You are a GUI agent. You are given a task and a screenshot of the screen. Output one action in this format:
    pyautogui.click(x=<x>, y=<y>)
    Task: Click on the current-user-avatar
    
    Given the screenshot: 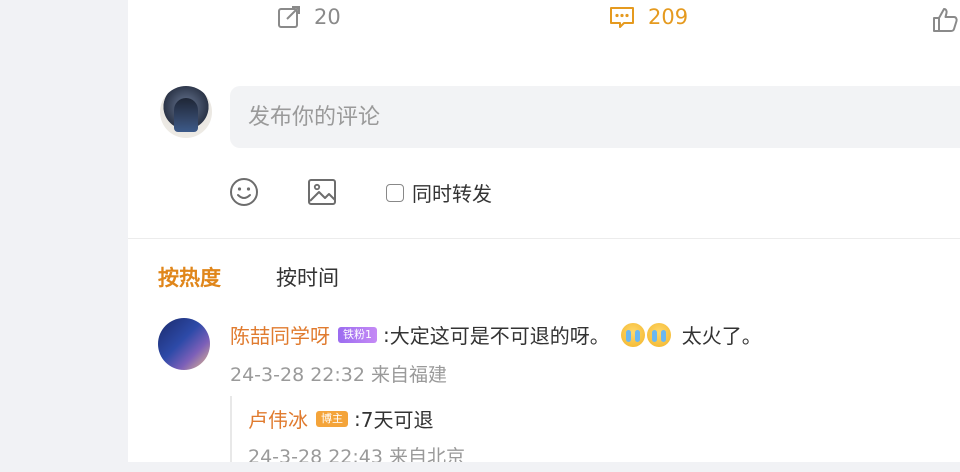 What is the action you would take?
    pyautogui.click(x=186, y=112)
    